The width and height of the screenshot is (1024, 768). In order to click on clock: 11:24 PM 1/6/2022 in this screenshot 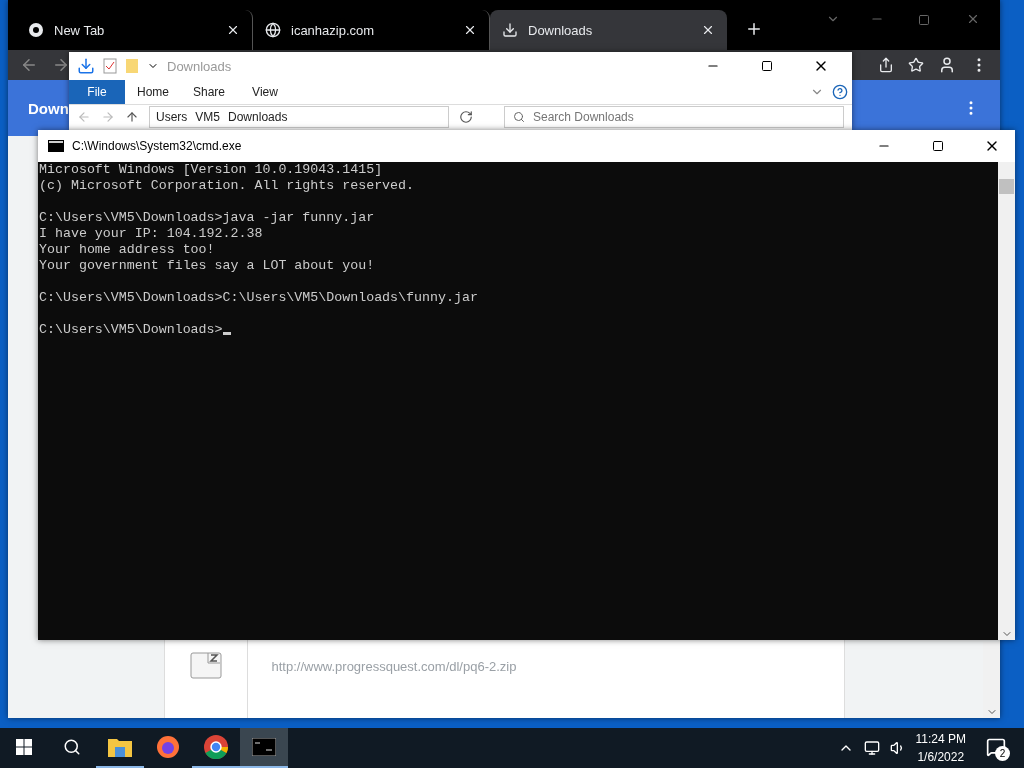, I will do `click(940, 748)`.